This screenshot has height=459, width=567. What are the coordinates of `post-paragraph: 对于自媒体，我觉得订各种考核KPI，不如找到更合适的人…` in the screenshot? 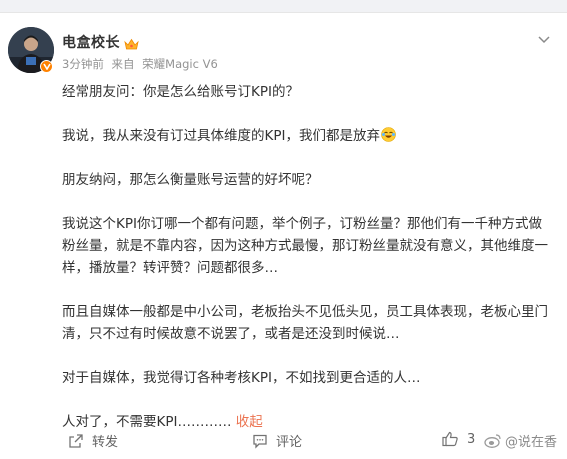 It's located at (241, 378).